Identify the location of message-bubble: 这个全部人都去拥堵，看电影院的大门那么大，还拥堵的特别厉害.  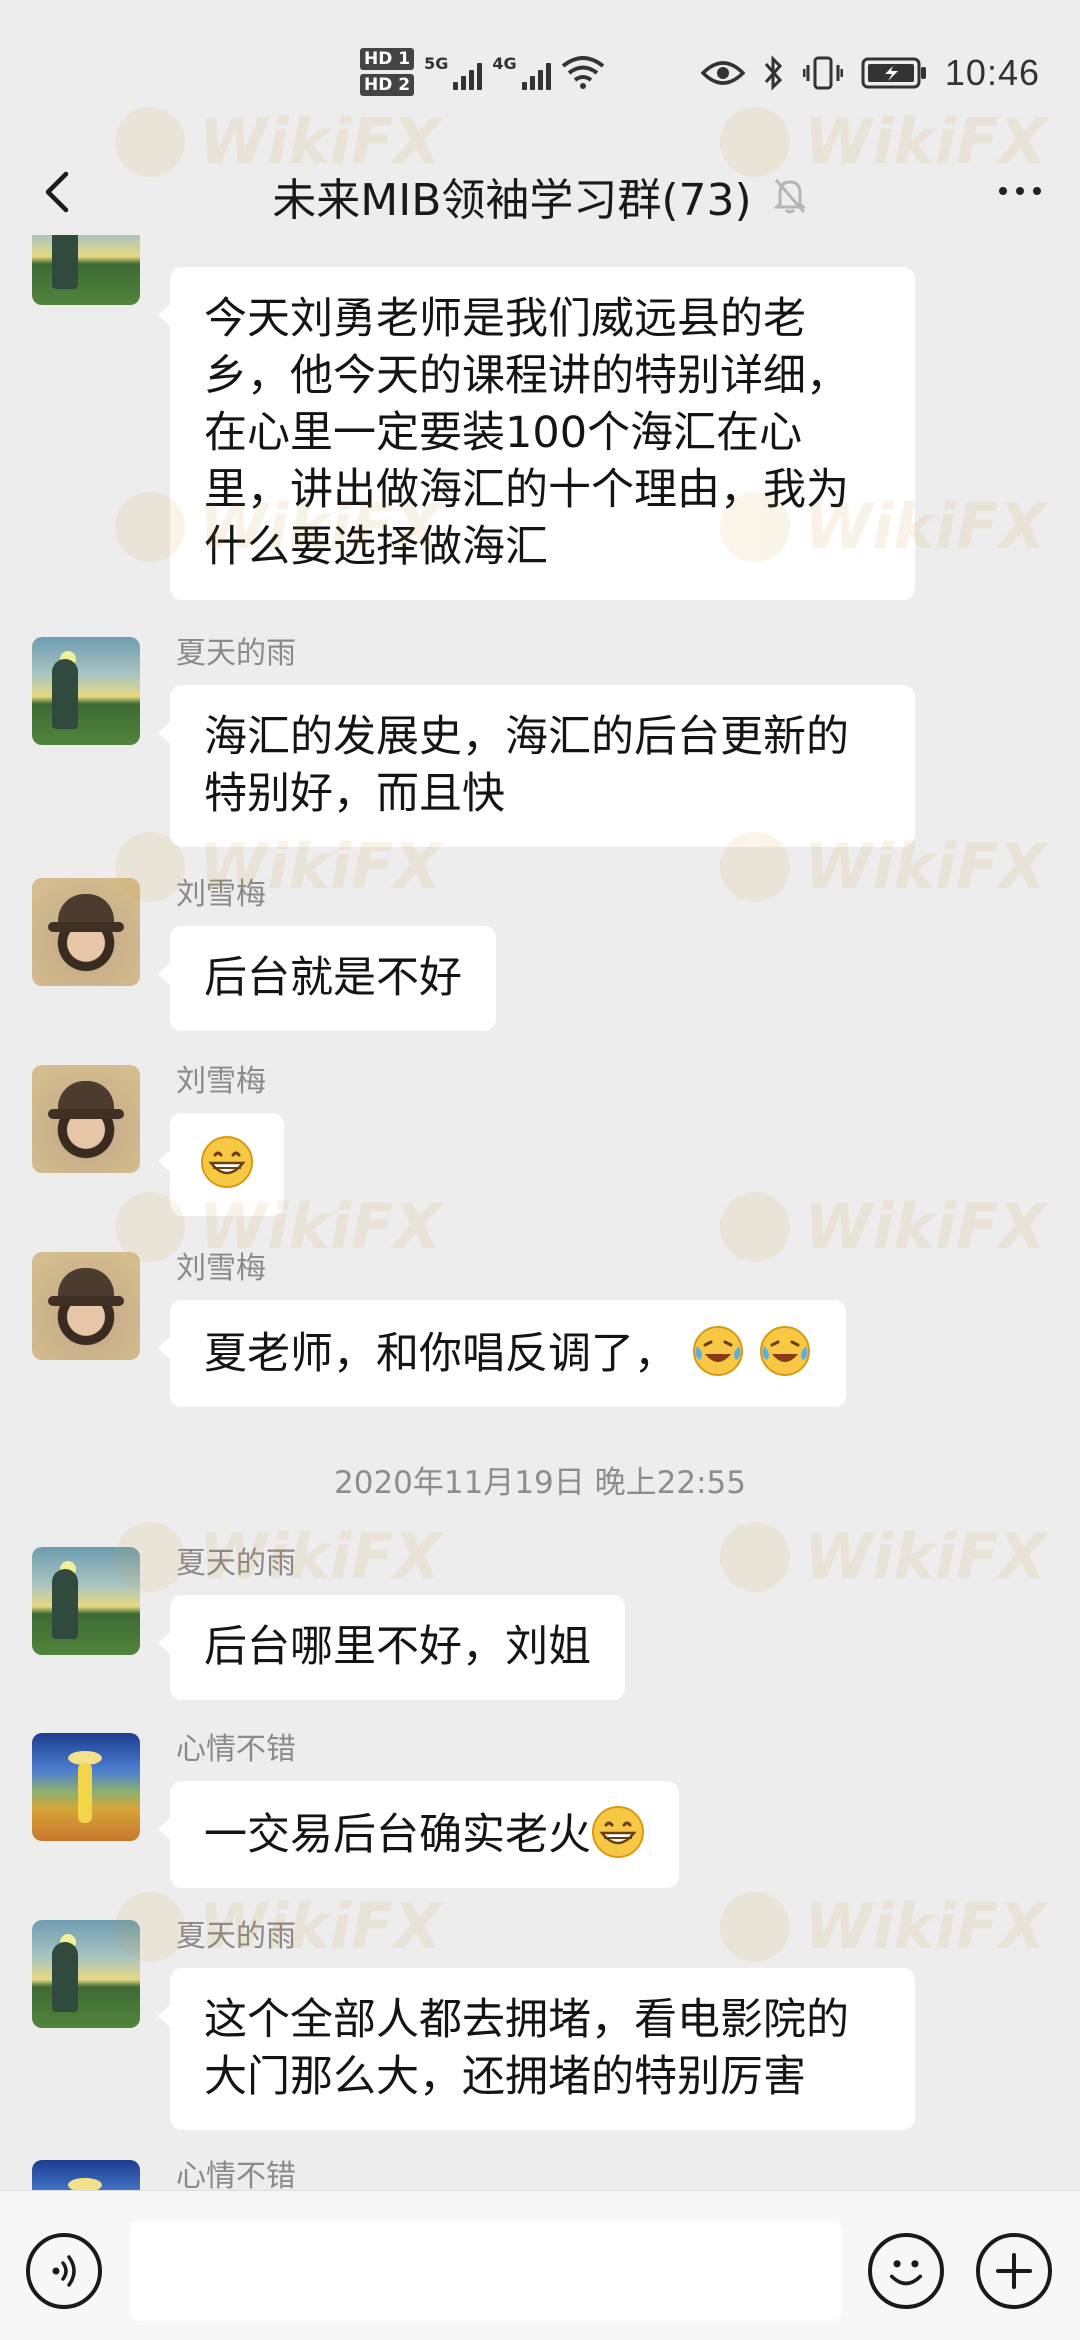
(536, 2049).